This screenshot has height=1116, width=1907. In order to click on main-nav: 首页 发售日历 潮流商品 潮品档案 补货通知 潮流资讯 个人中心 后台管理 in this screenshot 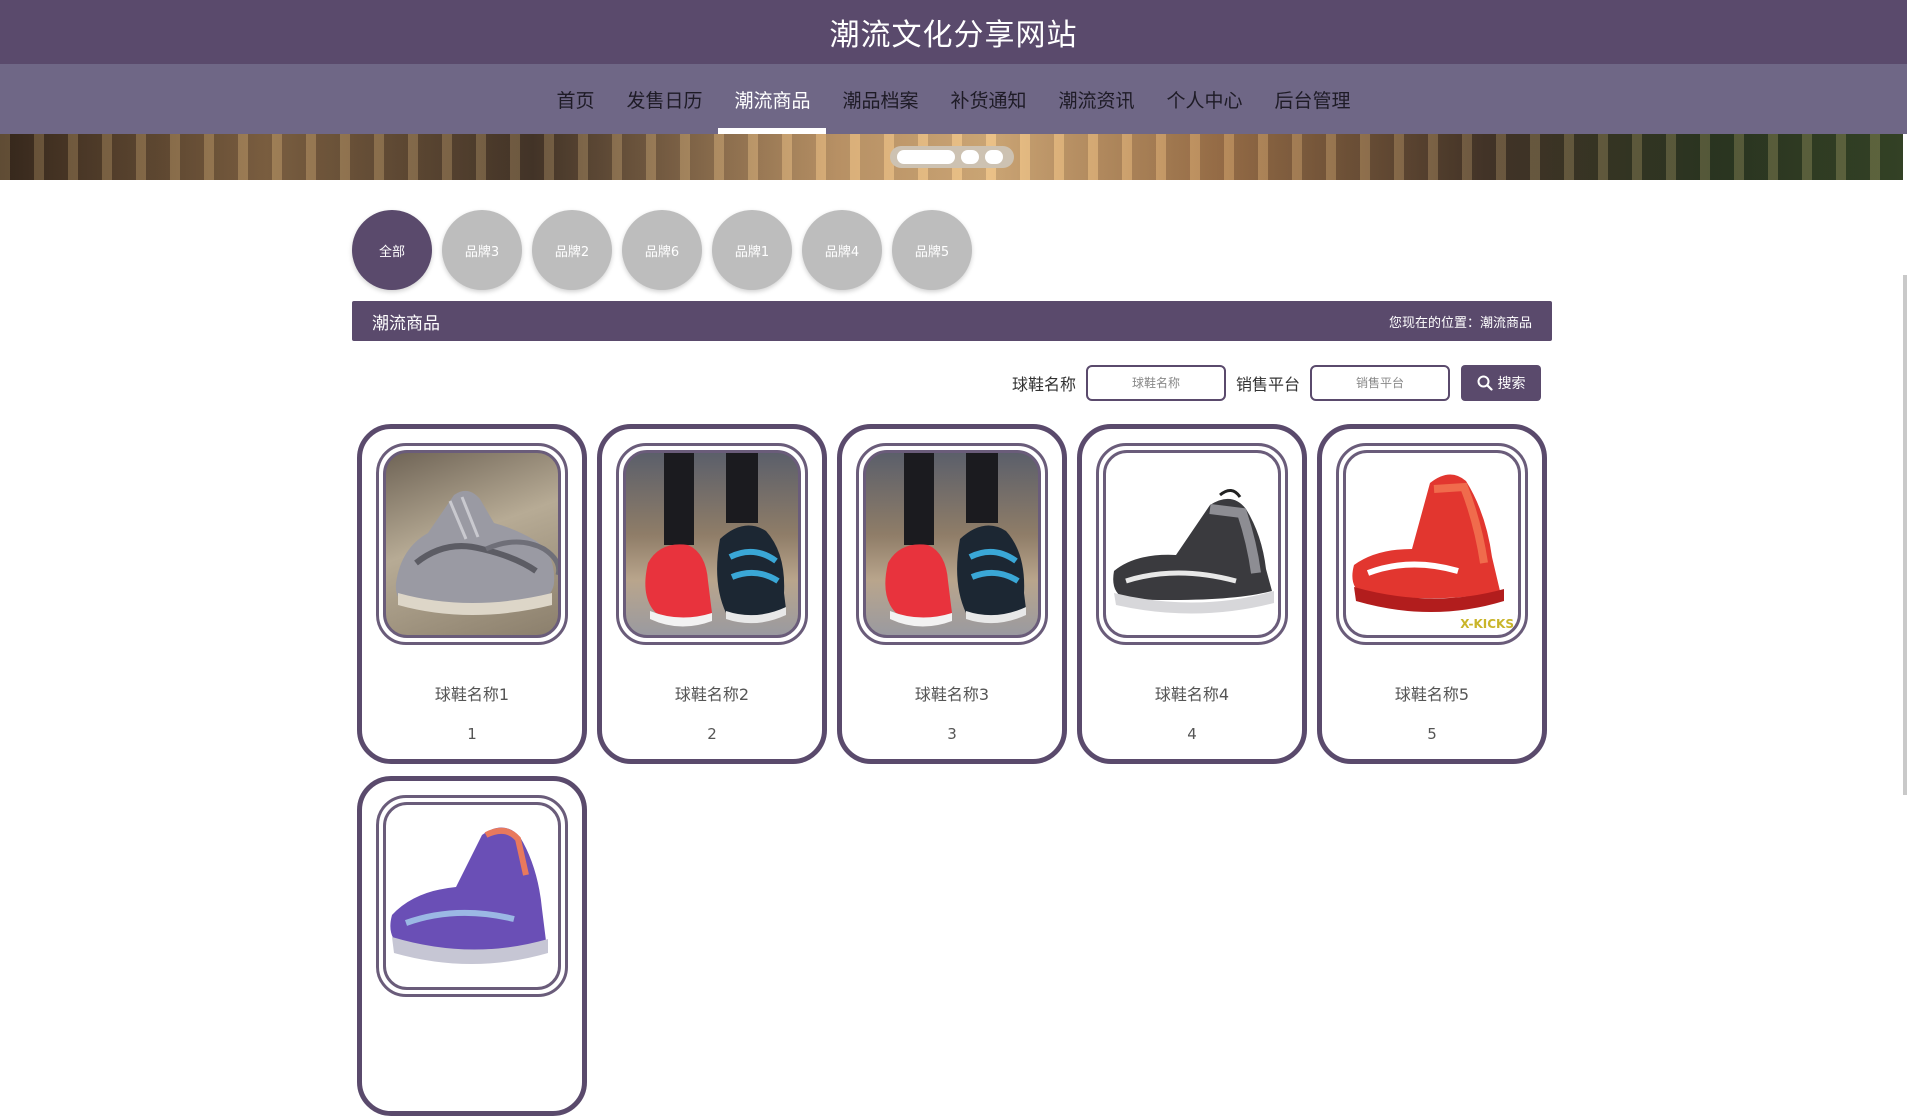, I will do `click(953, 99)`.